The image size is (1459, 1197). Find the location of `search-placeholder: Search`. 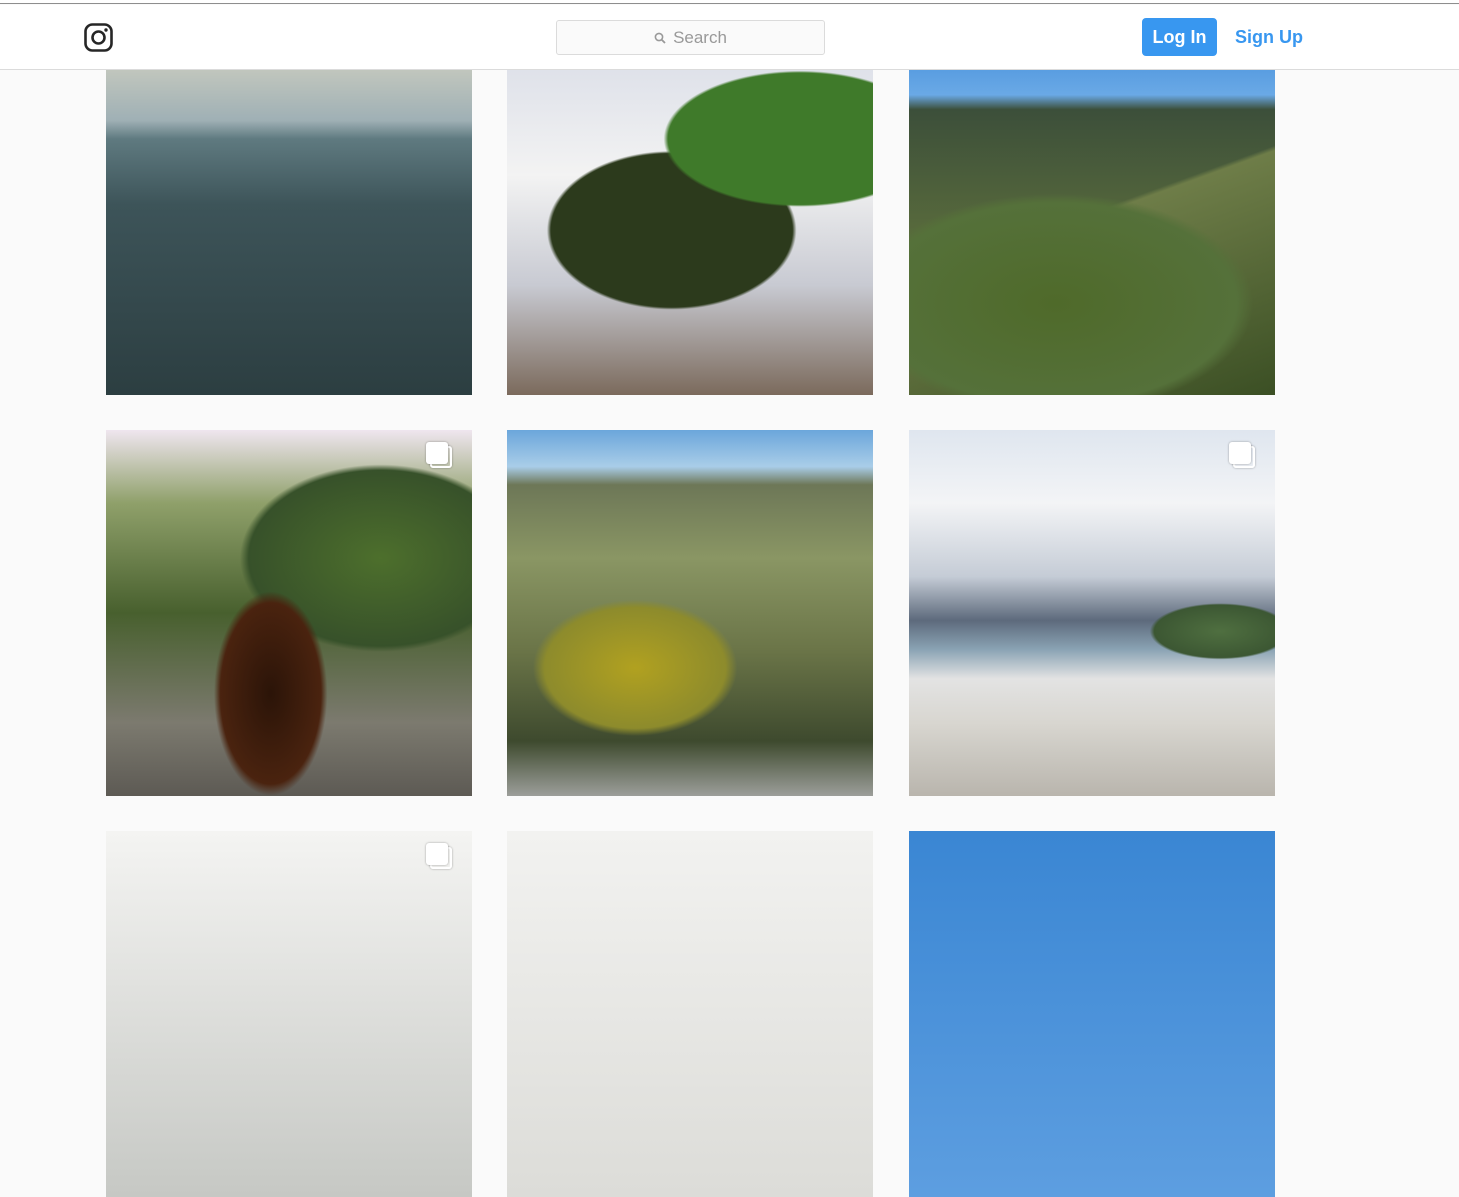

search-placeholder: Search is located at coordinates (700, 37).